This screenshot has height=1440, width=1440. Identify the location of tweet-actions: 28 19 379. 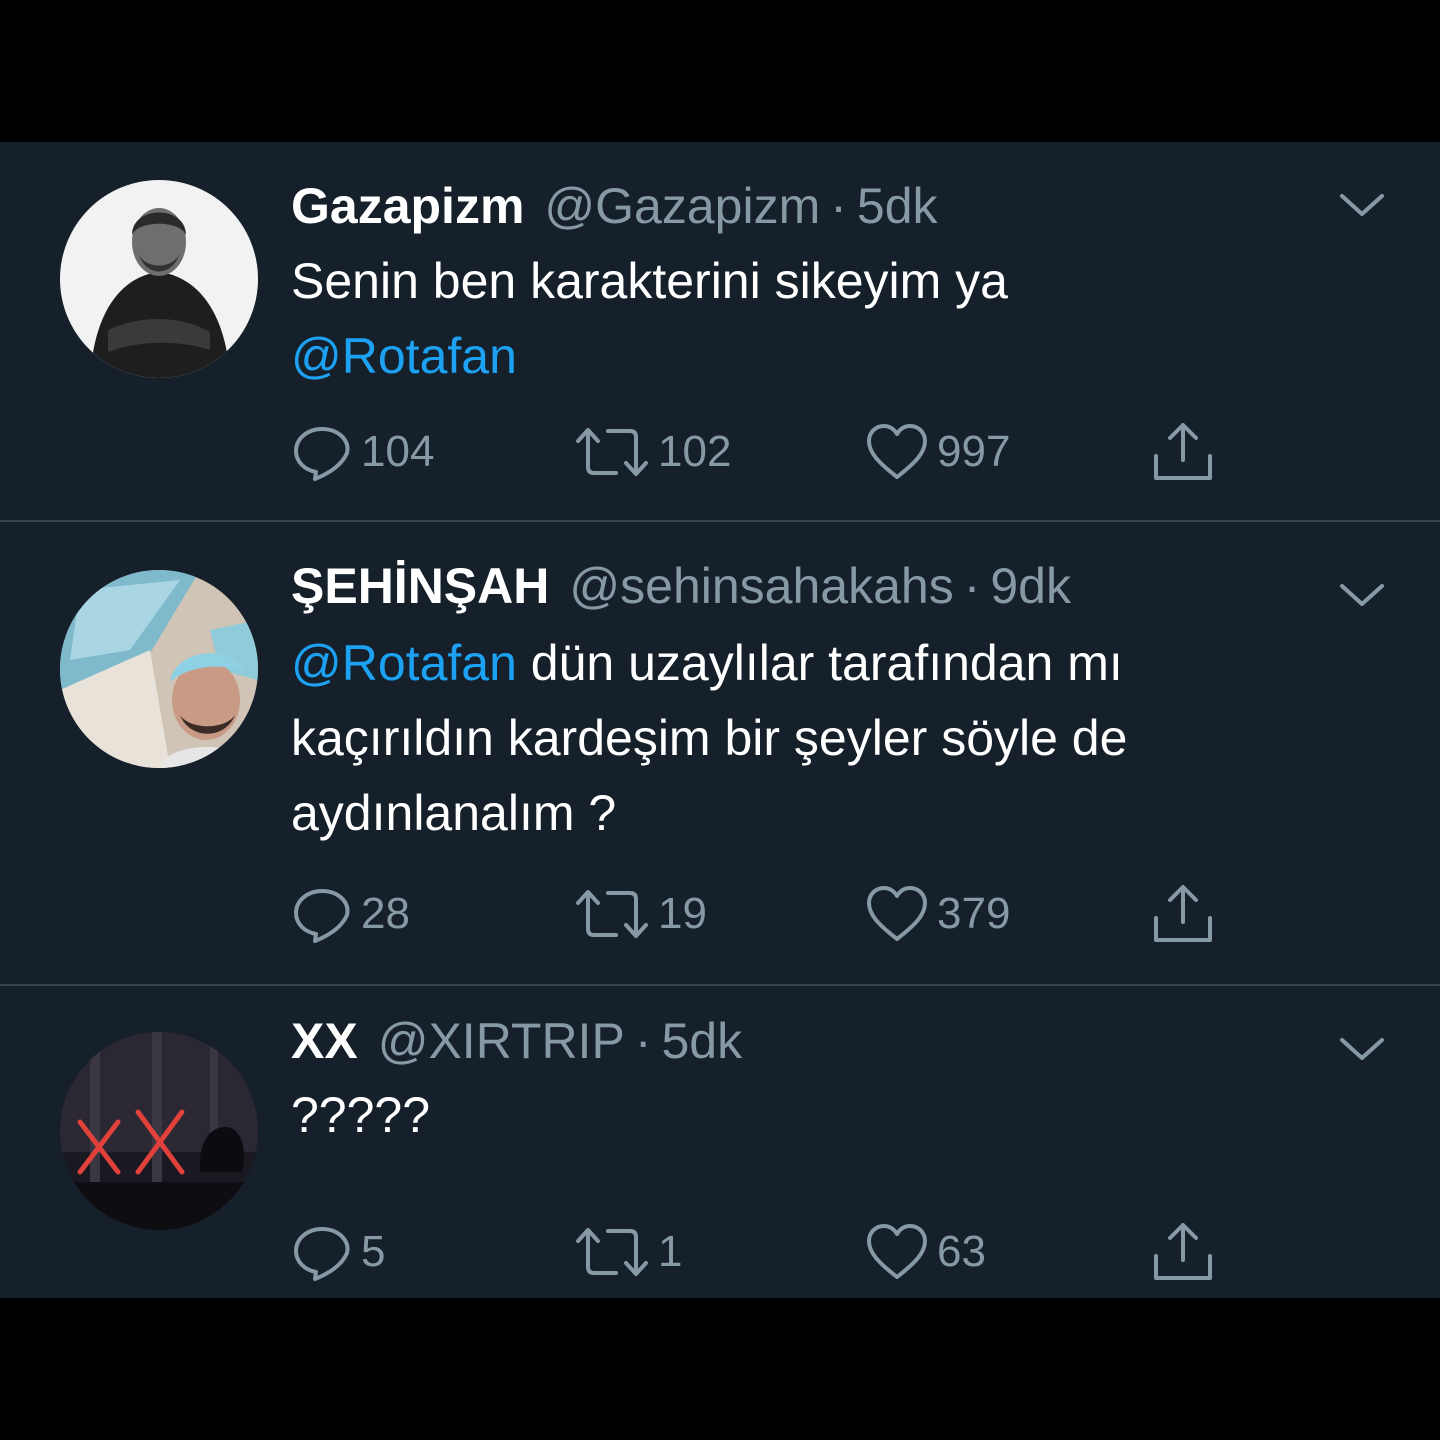
(771, 914).